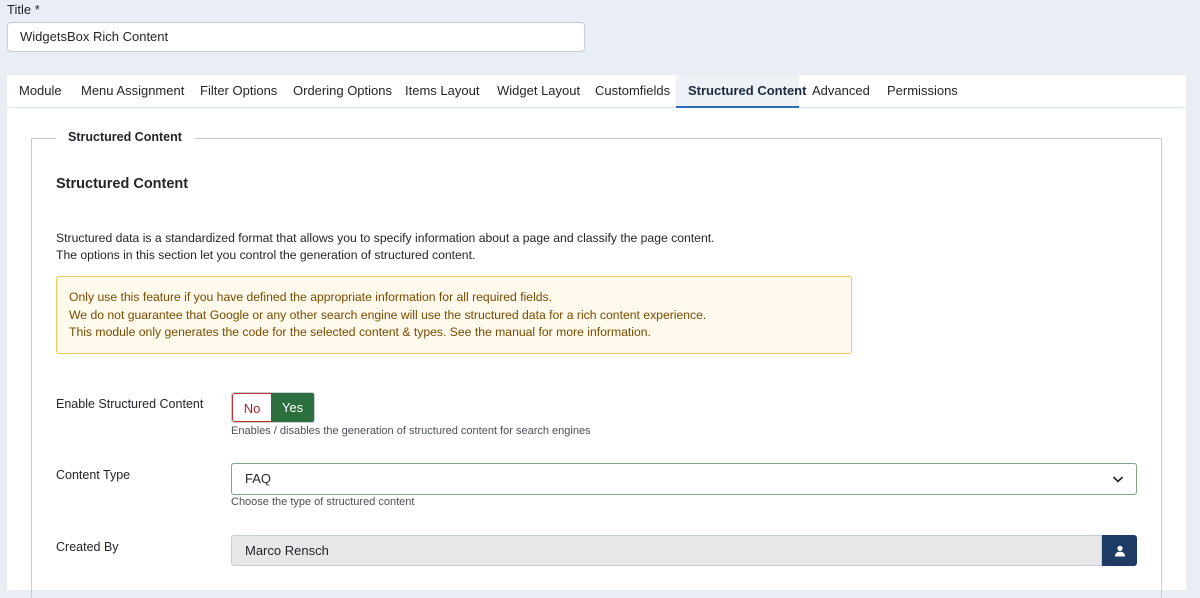  What do you see at coordinates (132, 91) in the screenshot?
I see `tab-menu-assignment: Menu Assignment` at bounding box center [132, 91].